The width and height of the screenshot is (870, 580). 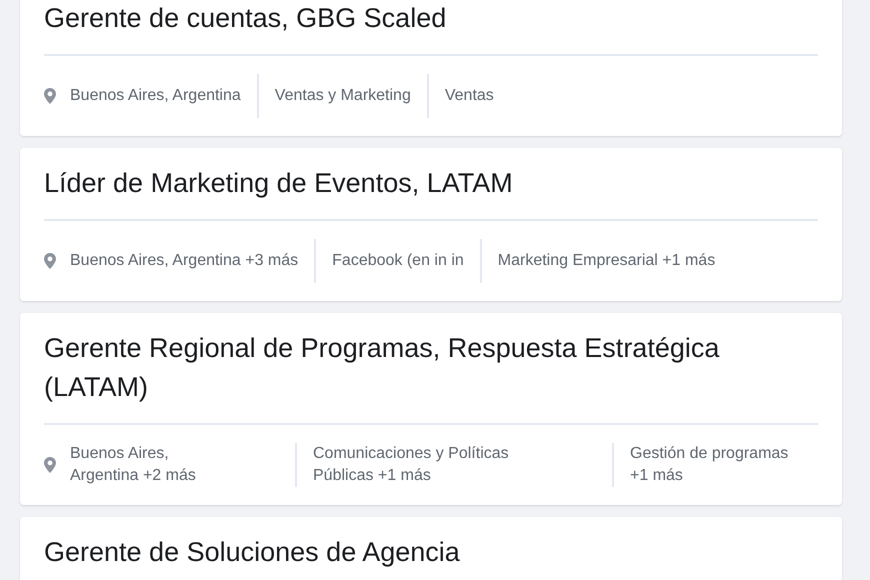 I want to click on job-location: Buenos Aires, Argentina +3 más, so click(x=184, y=261).